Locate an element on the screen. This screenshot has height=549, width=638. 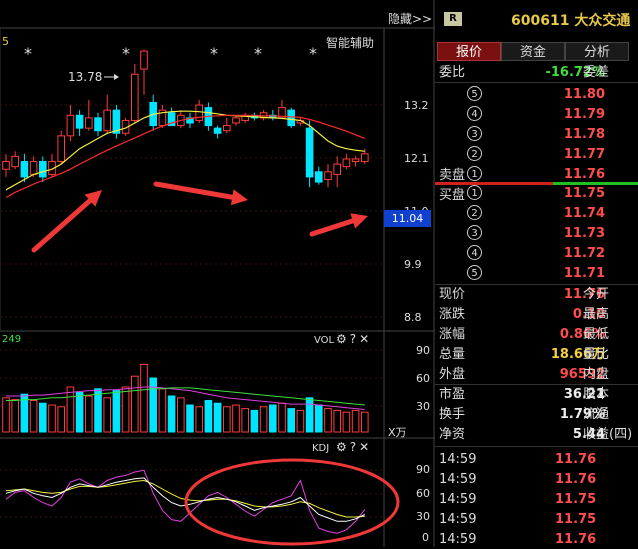
stat-label-right: 股本 is located at coordinates (596, 394).